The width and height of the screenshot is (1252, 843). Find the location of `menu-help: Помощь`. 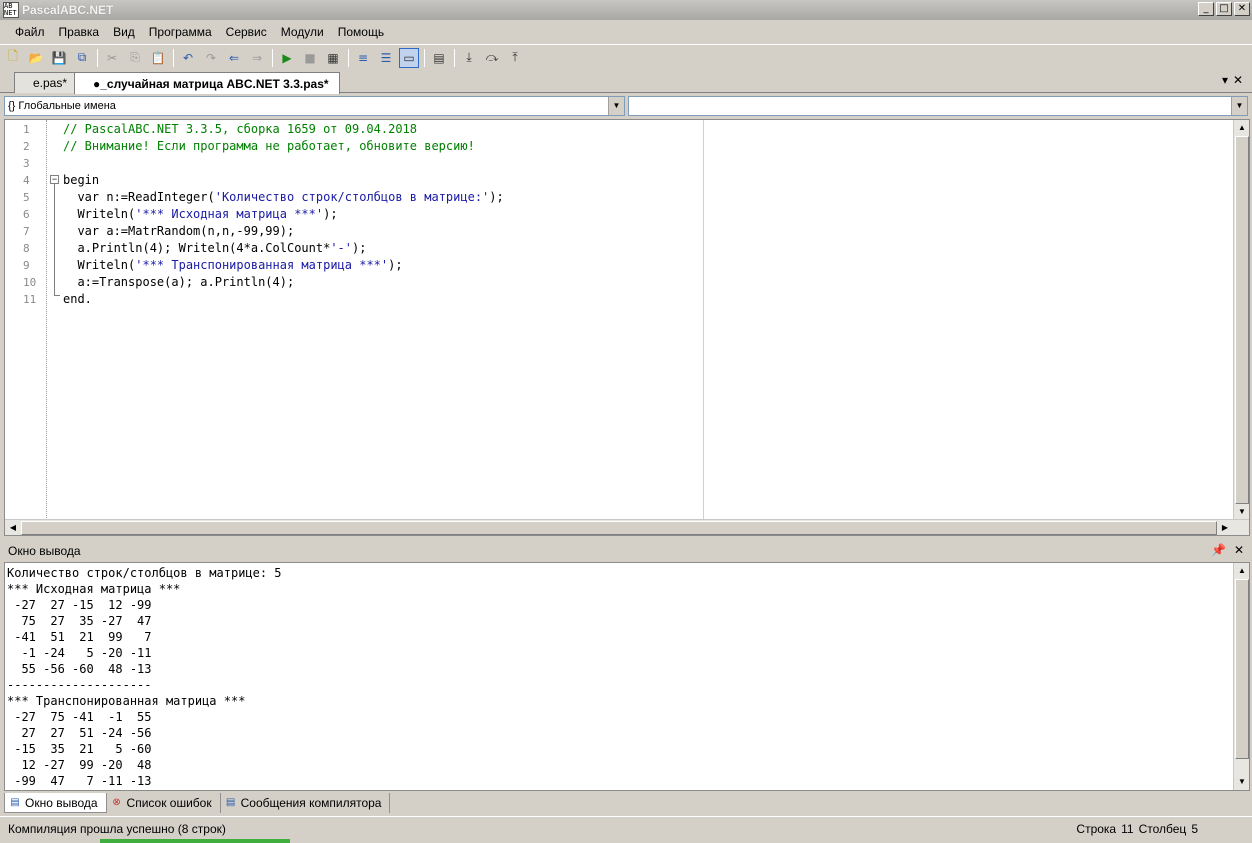

menu-help: Помощь is located at coordinates (361, 32).